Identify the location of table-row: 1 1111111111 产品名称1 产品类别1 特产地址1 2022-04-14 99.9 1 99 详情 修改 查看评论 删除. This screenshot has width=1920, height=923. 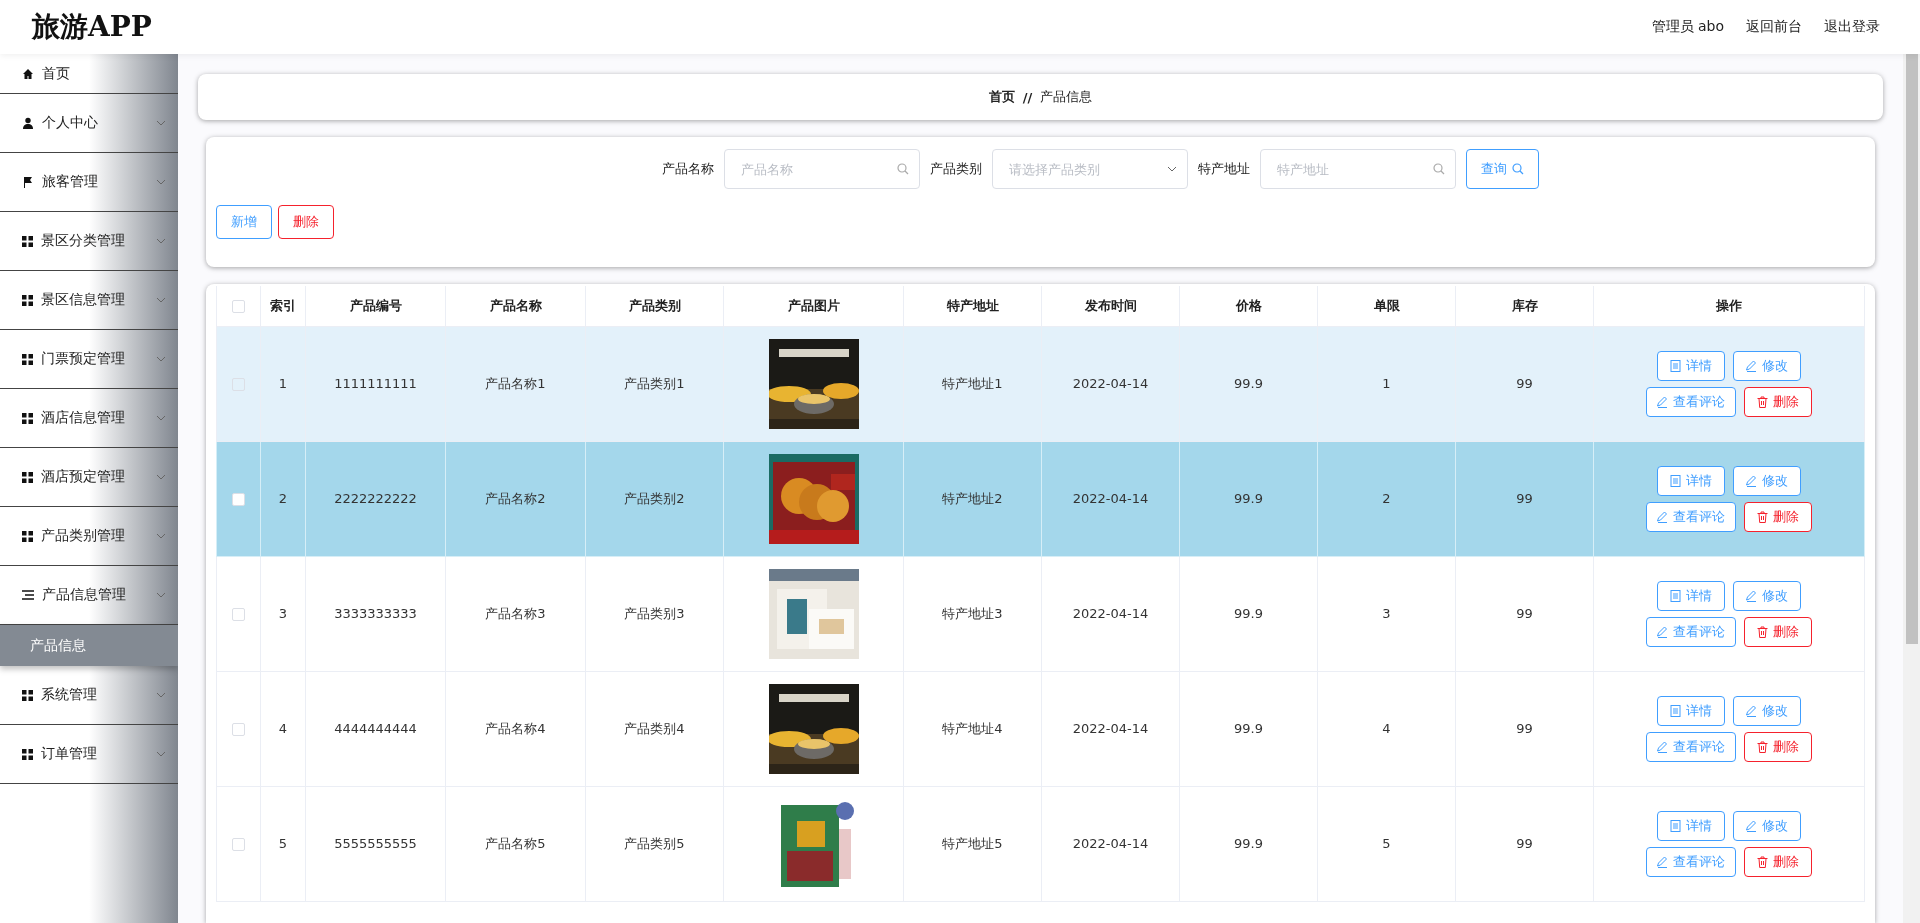
(1040, 383).